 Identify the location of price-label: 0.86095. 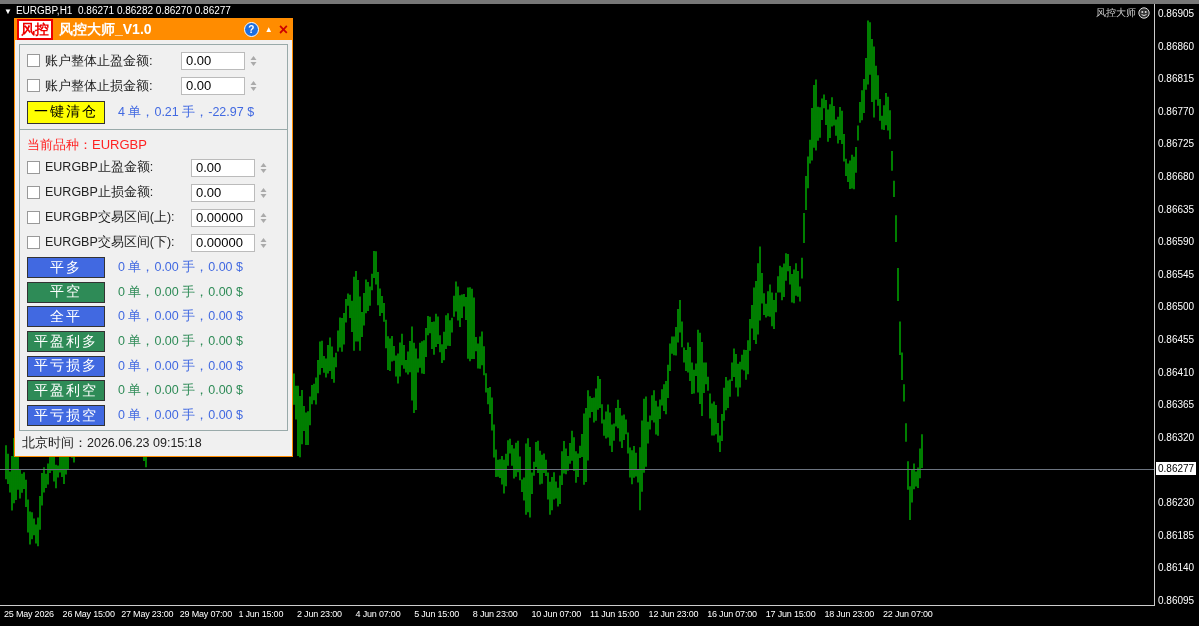
(1176, 600).